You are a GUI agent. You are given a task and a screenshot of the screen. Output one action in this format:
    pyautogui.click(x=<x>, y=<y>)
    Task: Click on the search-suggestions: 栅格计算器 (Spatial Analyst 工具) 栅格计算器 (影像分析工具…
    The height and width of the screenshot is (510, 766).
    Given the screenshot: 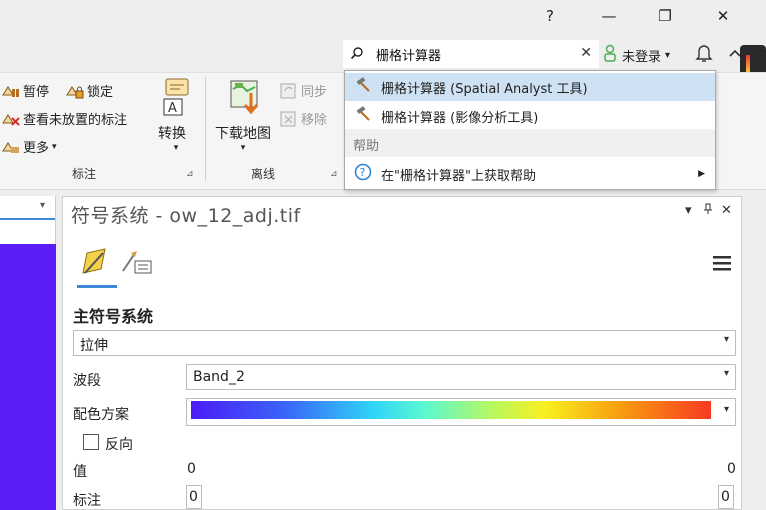 What is the action you would take?
    pyautogui.click(x=530, y=130)
    